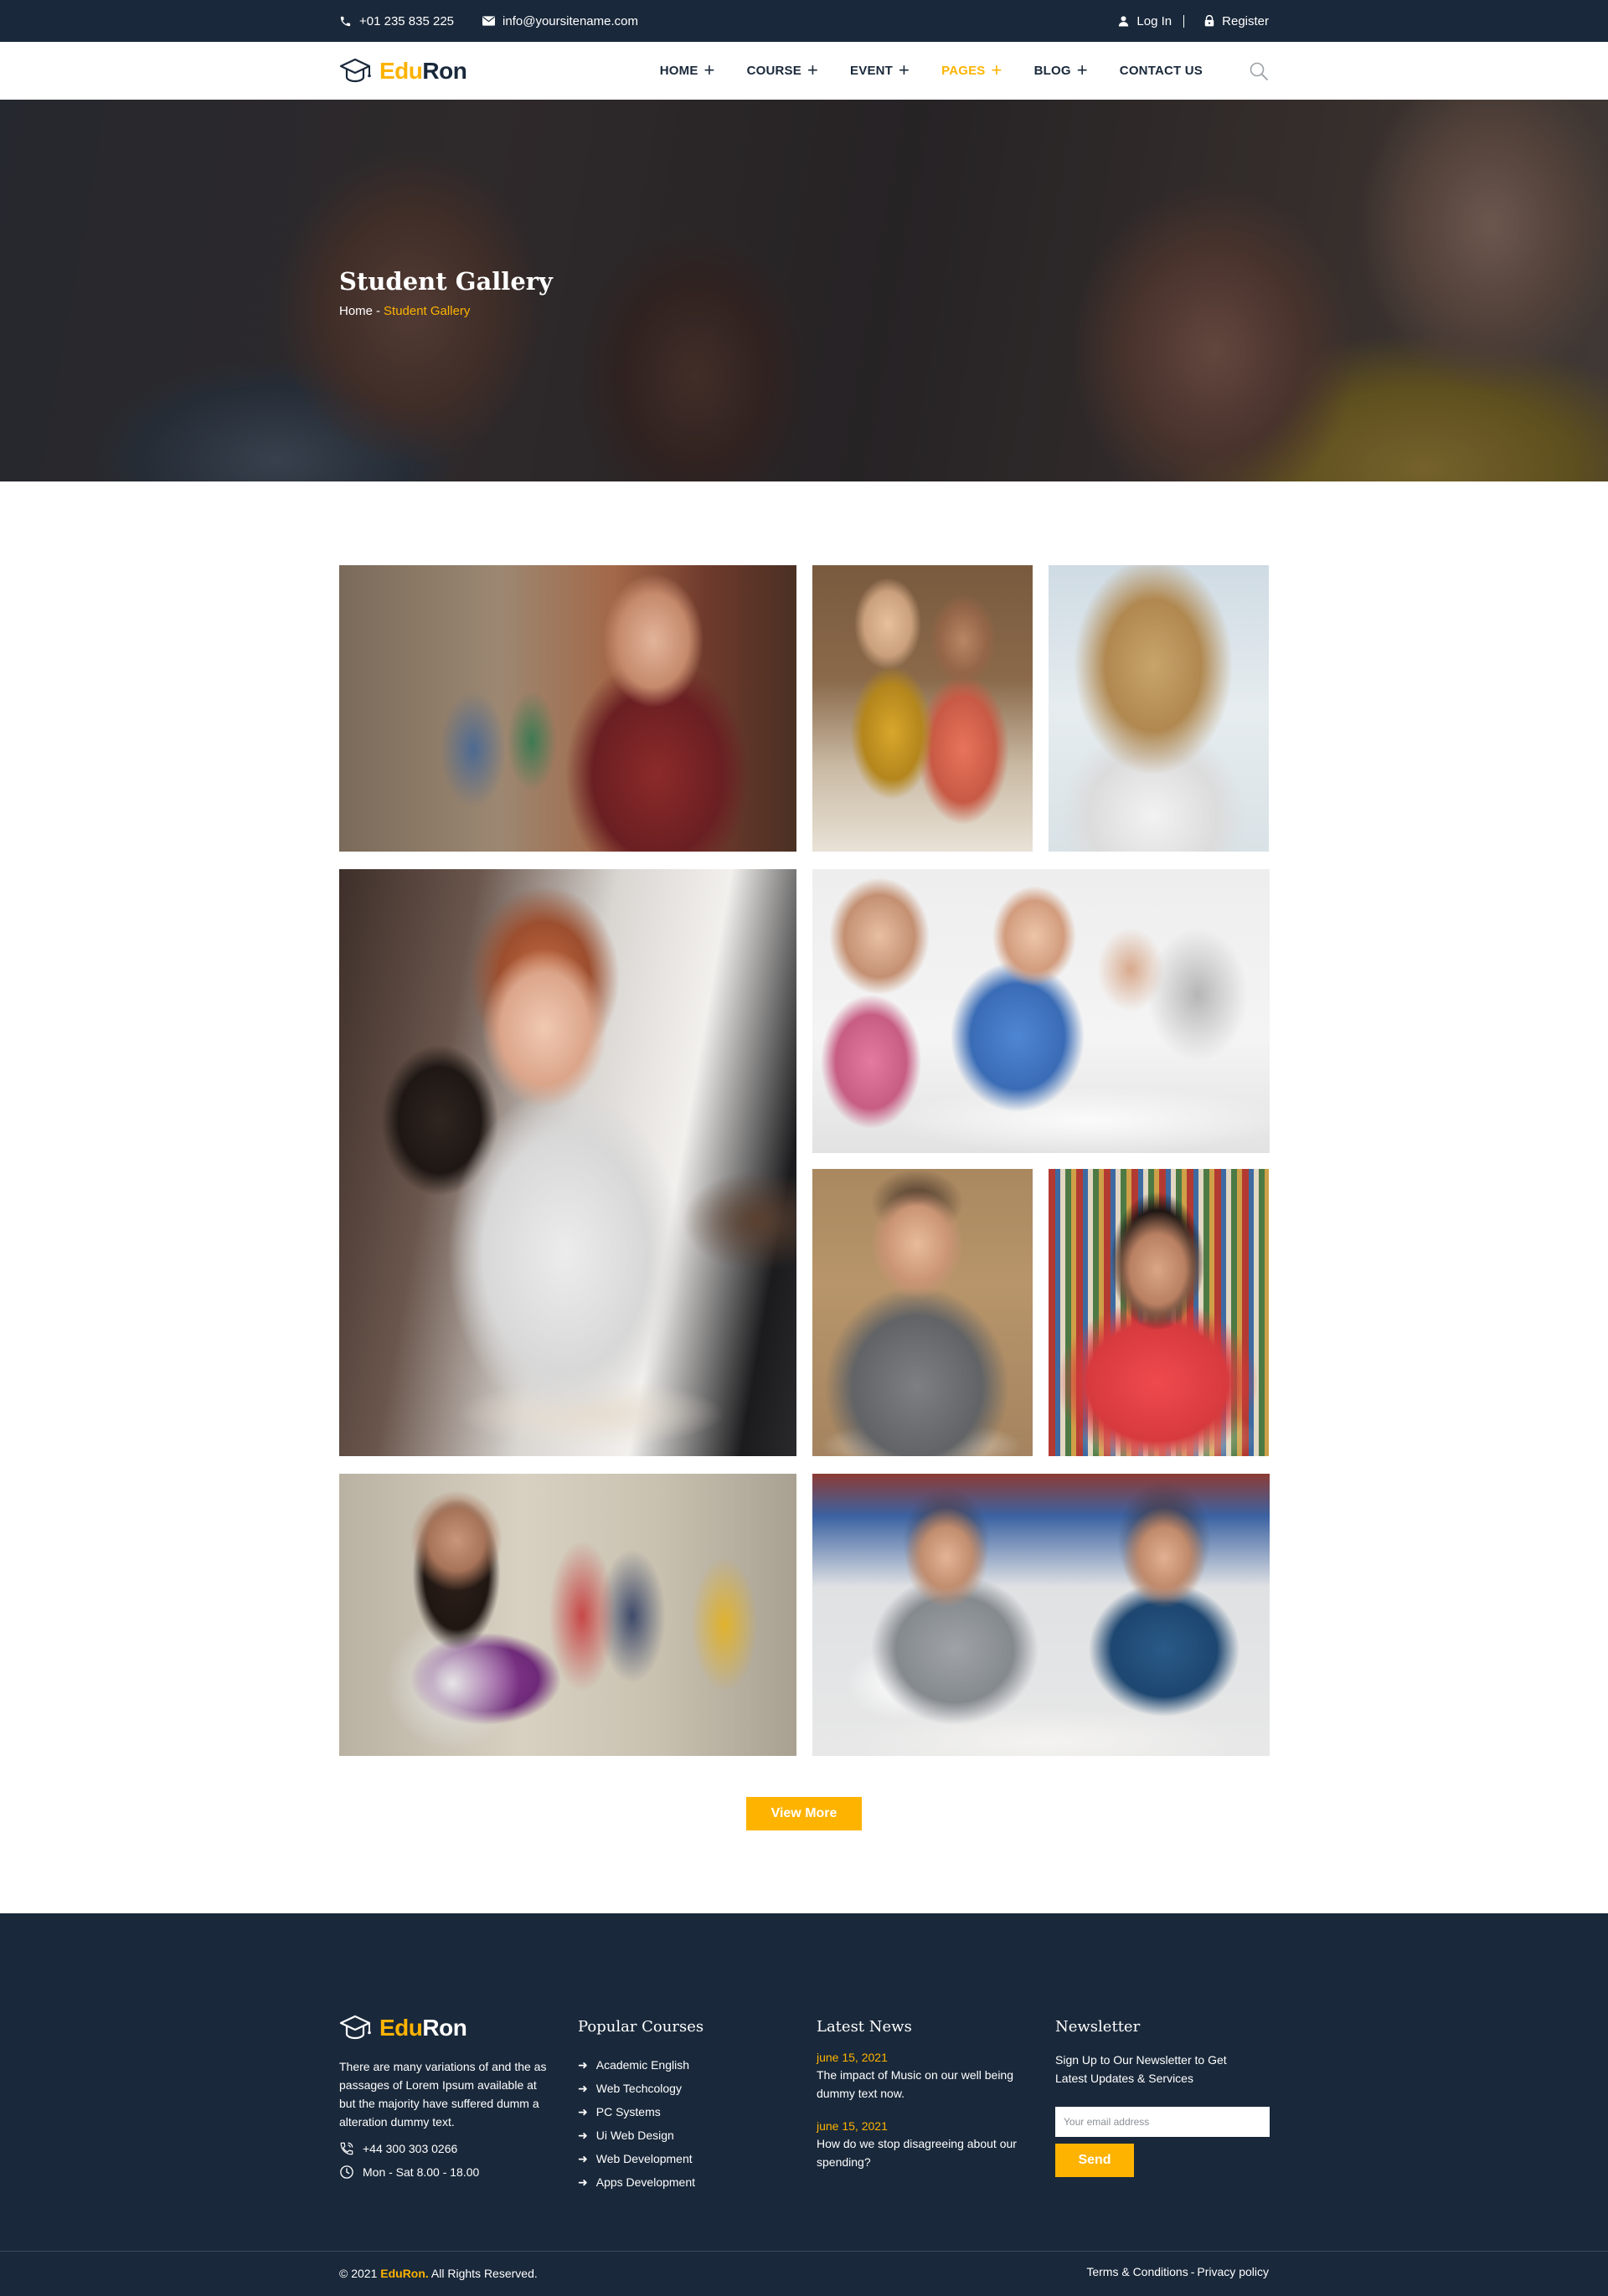 The width and height of the screenshot is (1608, 2296). I want to click on footer-heading: Popular Courses, so click(641, 2027).